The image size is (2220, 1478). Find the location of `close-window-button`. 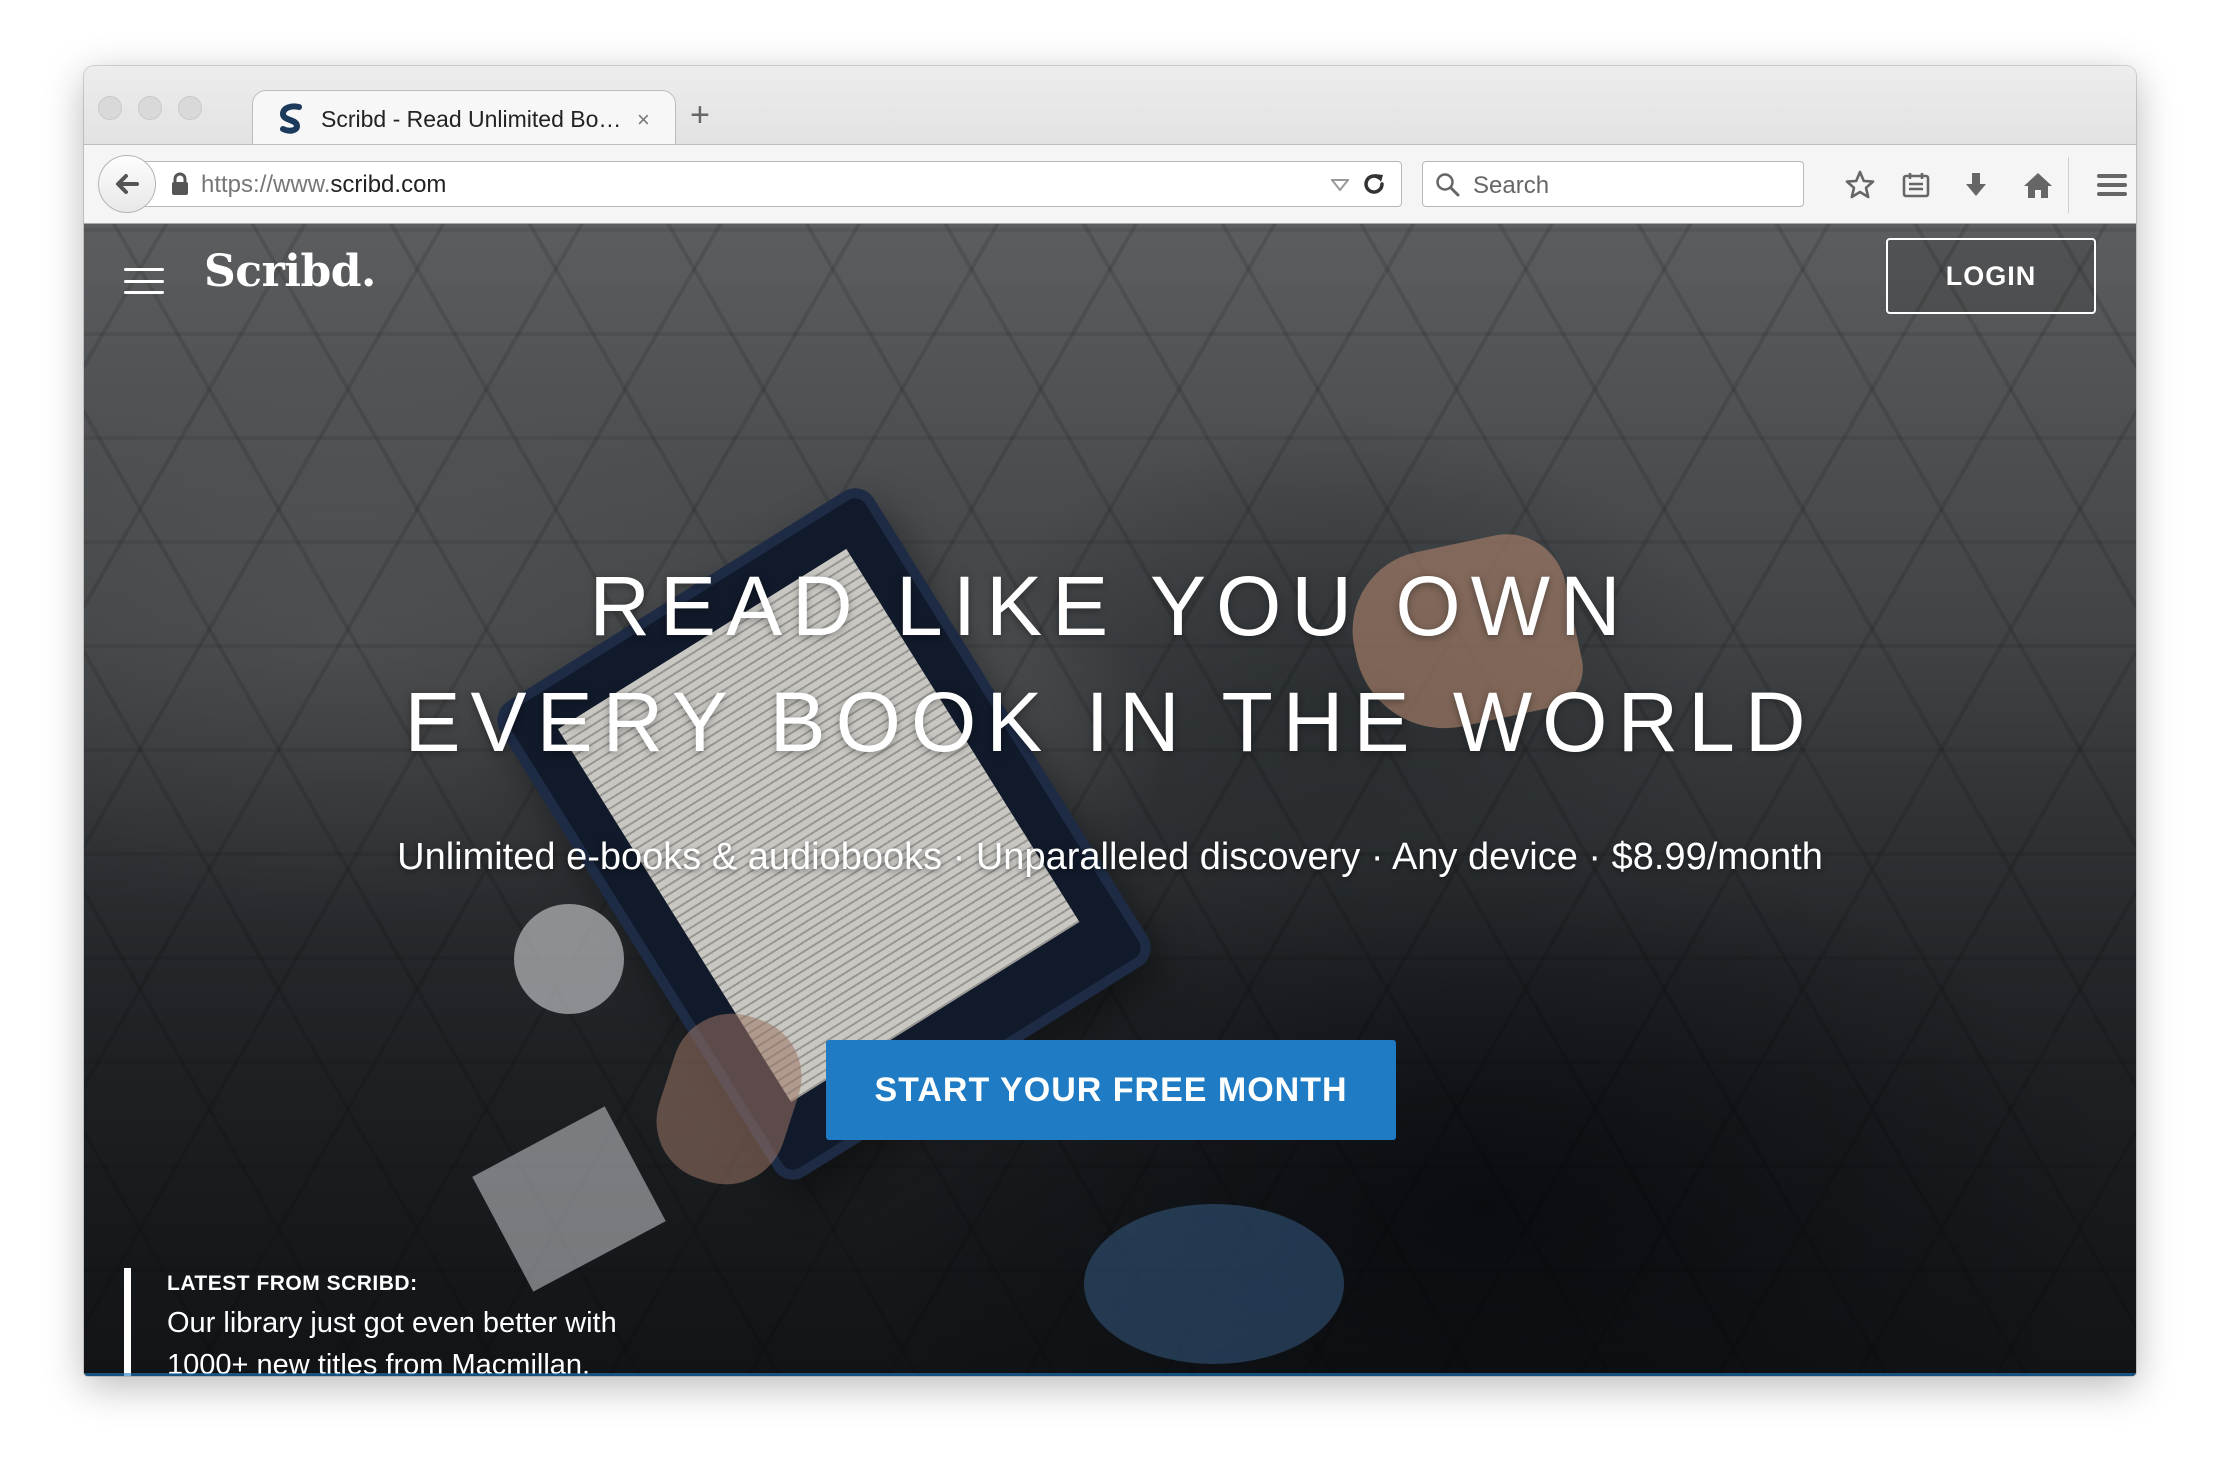

close-window-button is located at coordinates (110, 108).